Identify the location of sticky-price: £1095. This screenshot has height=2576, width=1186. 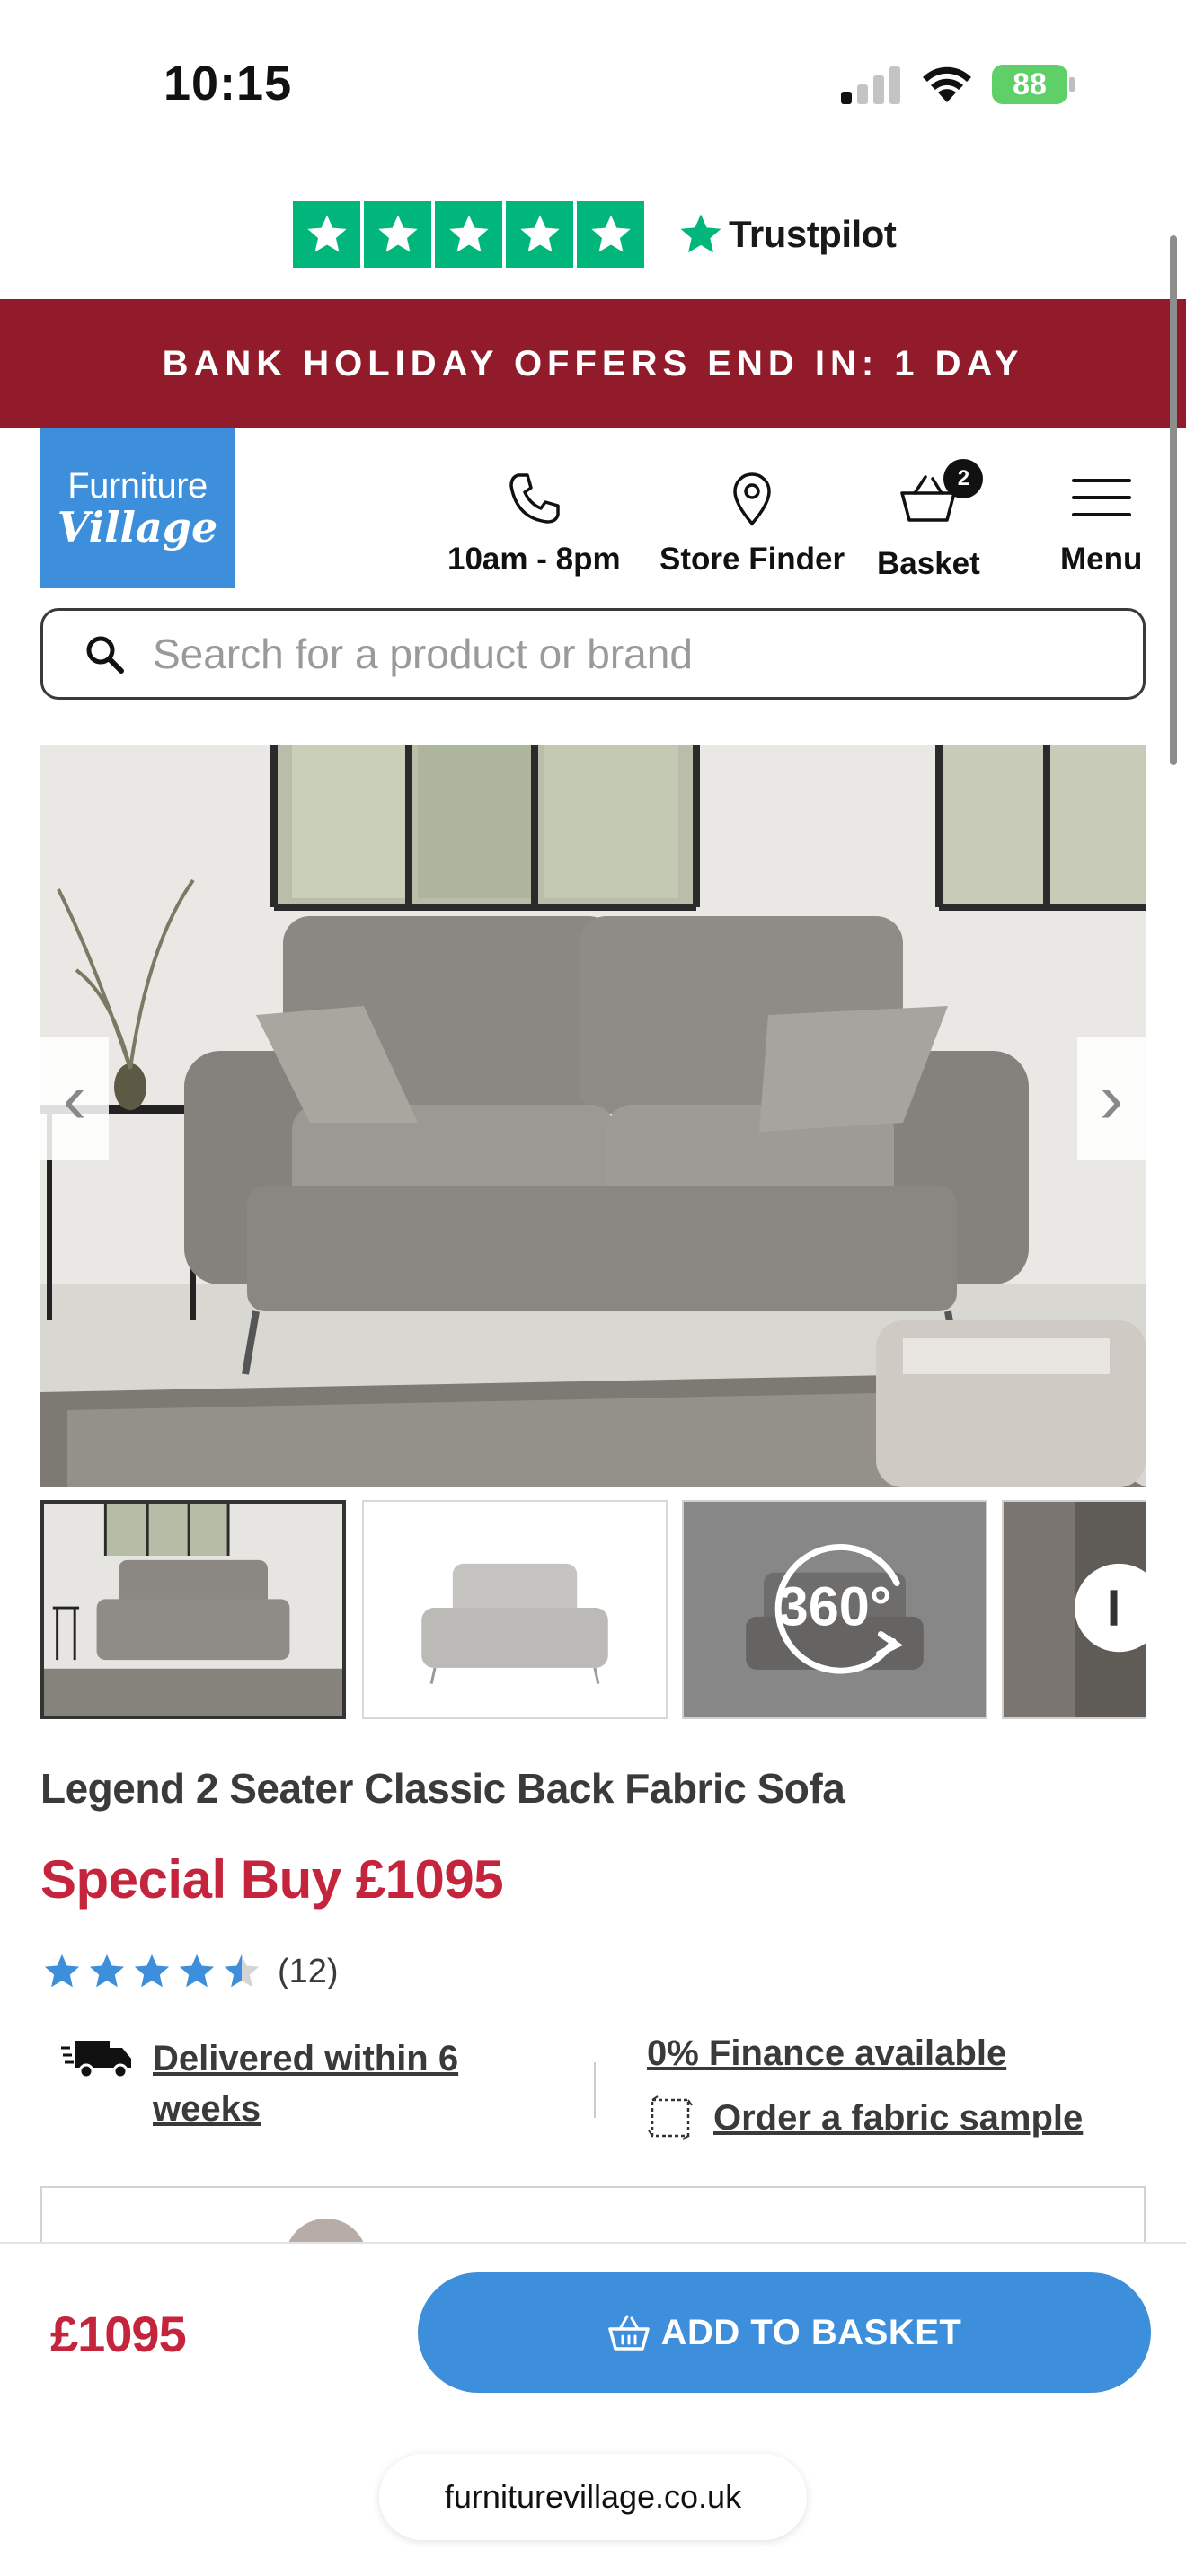
(118, 2334).